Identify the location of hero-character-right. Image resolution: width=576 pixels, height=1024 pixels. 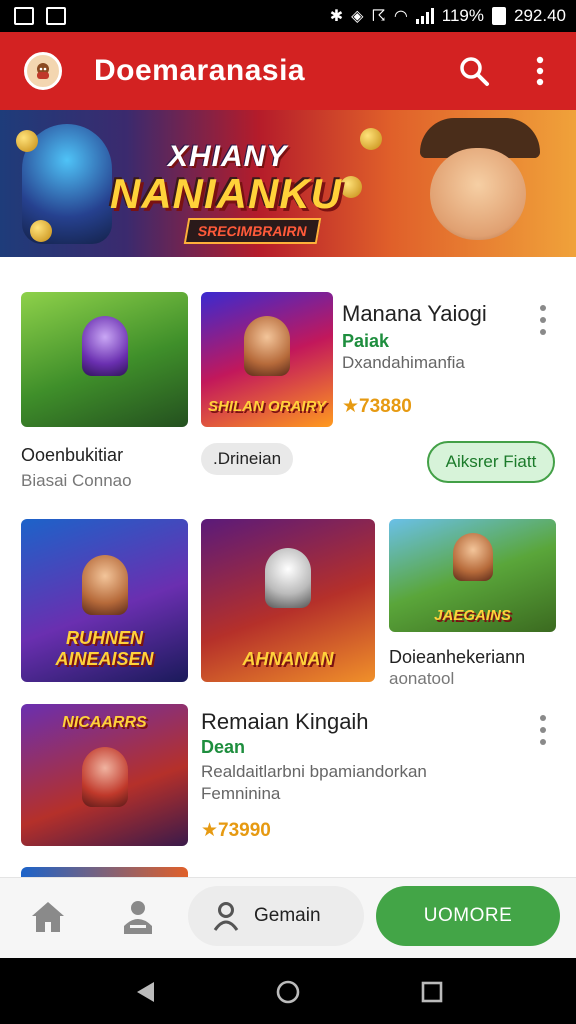
(478, 194).